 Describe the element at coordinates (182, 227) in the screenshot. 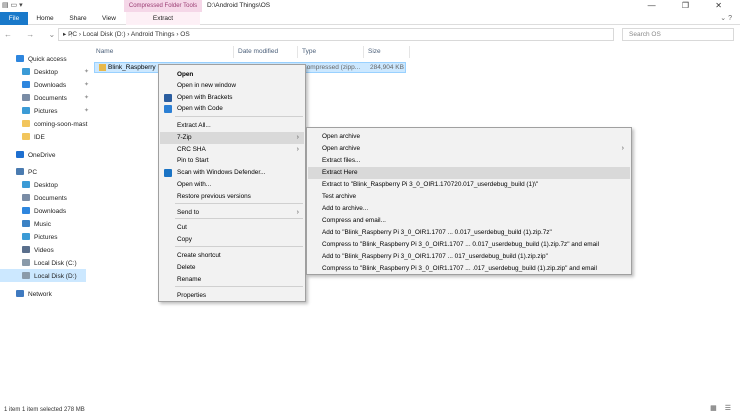

I see `menu-item-label: Cut` at that location.